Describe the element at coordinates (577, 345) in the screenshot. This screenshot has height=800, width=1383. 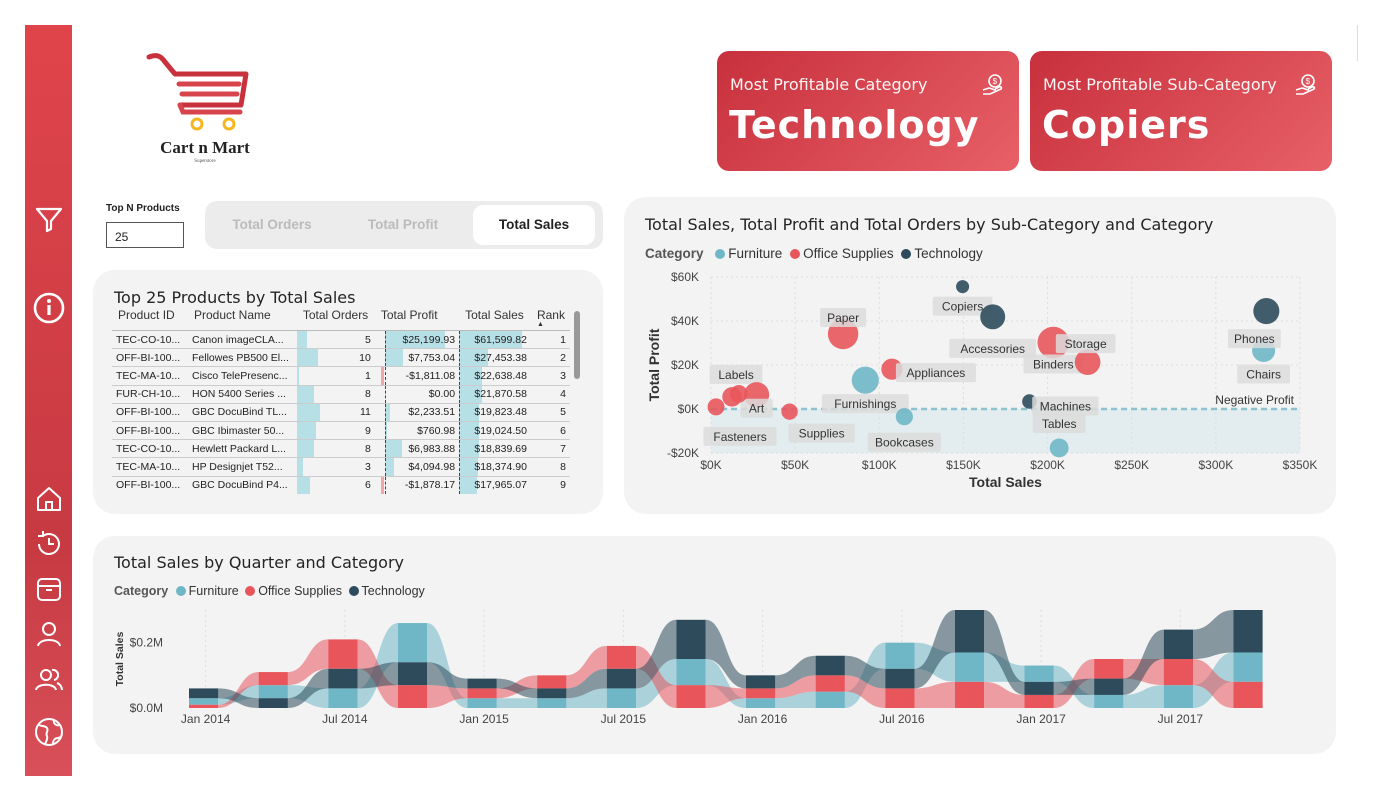
I see `table-scrollbar` at that location.